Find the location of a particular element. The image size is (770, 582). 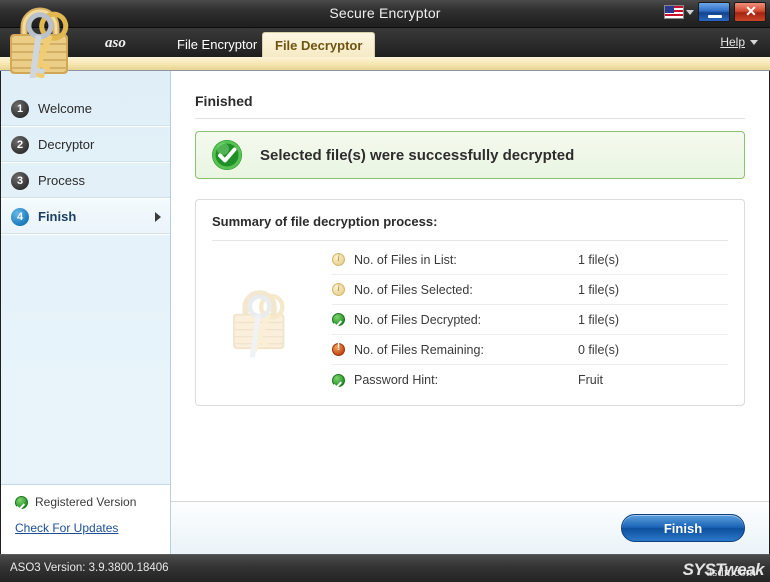

summary-row-value: Fruit is located at coordinates (590, 380).